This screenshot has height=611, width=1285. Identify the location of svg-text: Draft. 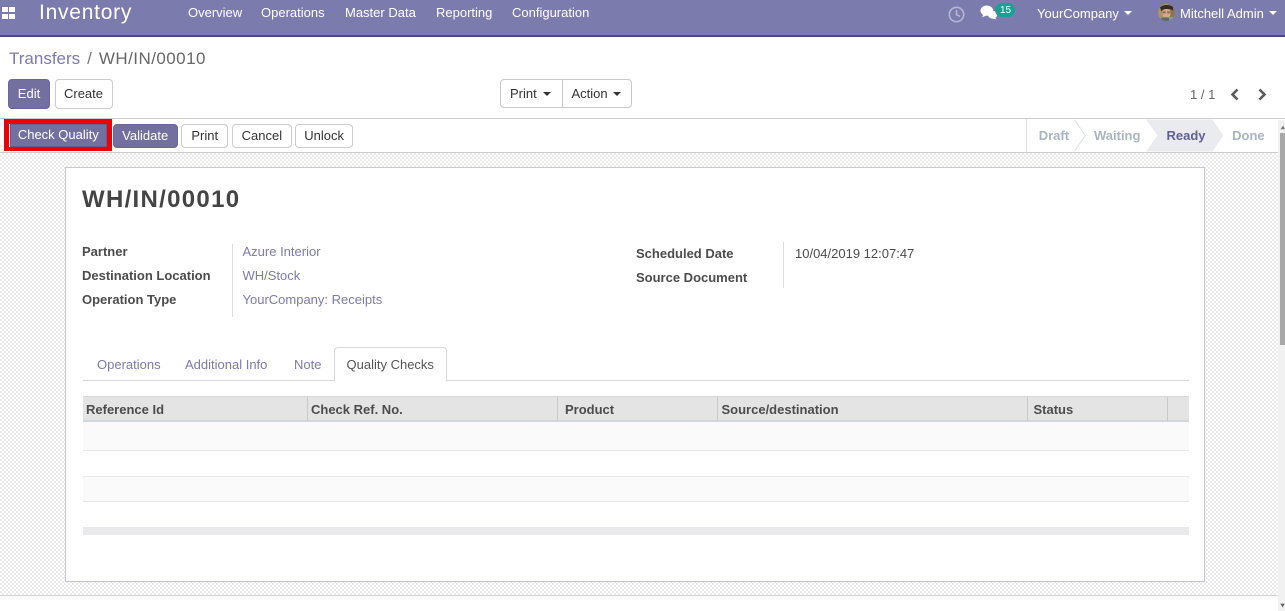
(1054, 135).